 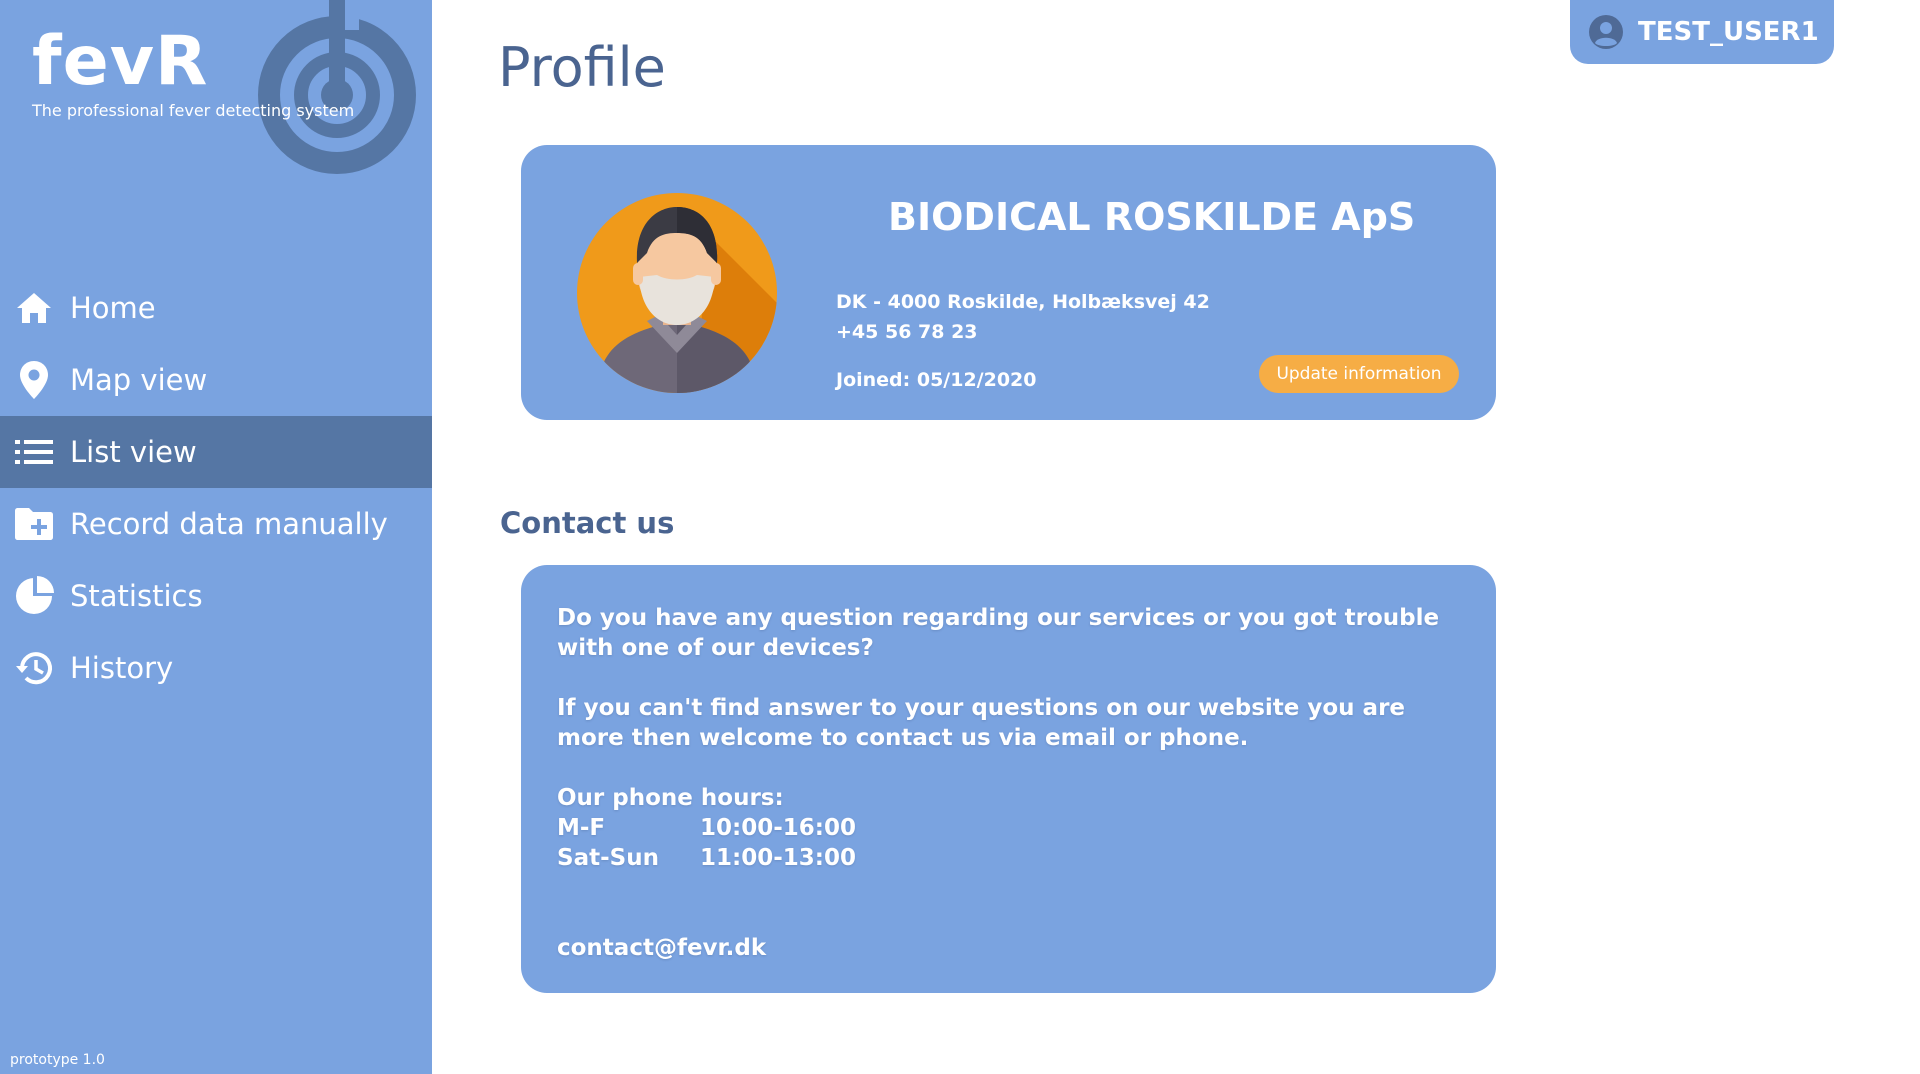 I want to click on sidebar-item-label: History, so click(x=122, y=668).